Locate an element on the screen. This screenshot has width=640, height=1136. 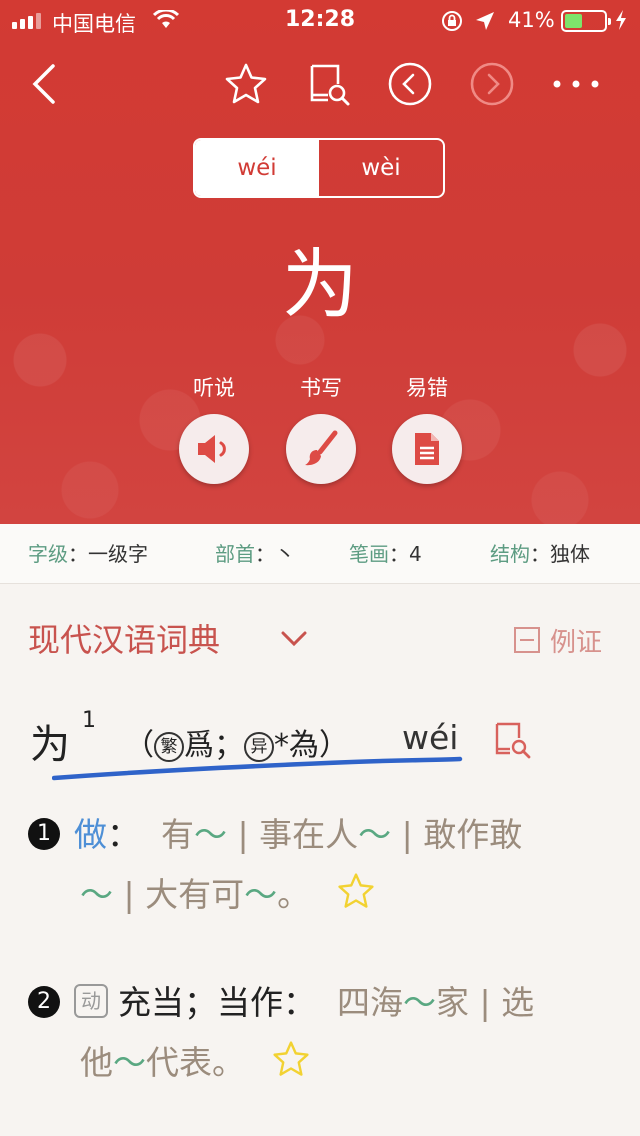
definition-number: 1 is located at coordinates (44, 834).